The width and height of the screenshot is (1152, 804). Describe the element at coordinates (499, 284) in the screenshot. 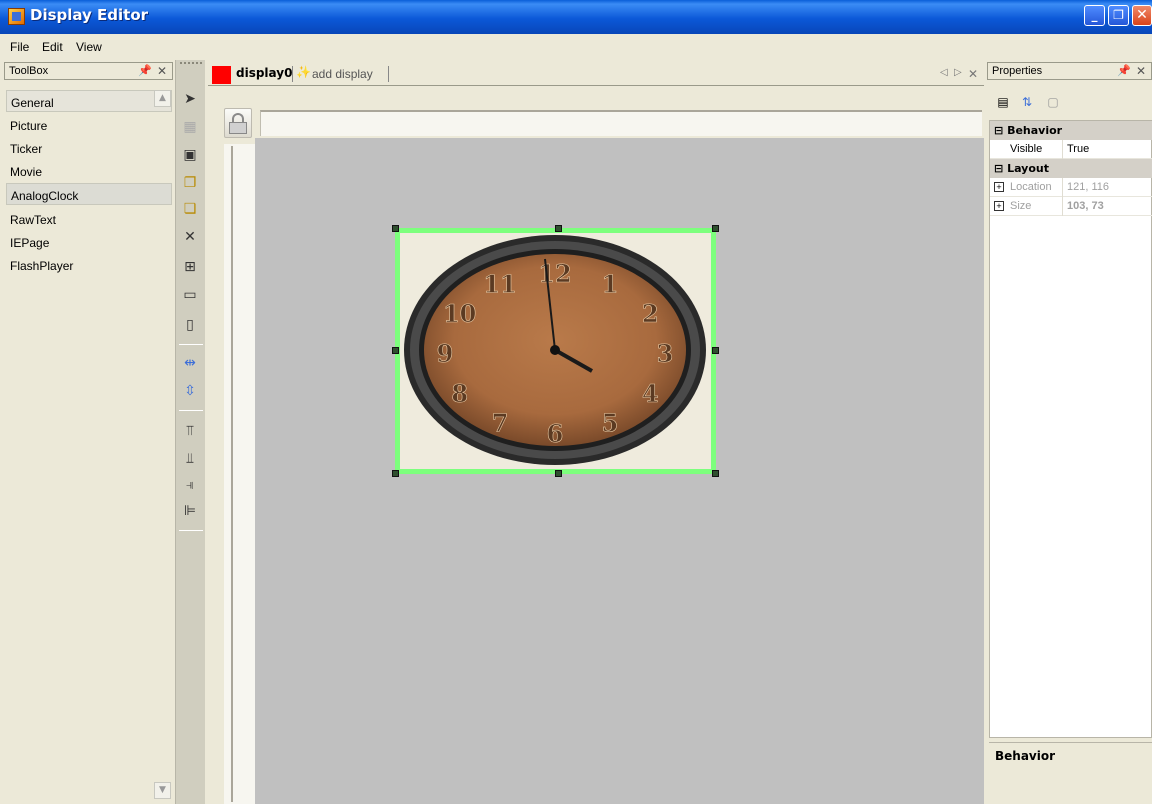

I see `clock-numeral: 11` at that location.